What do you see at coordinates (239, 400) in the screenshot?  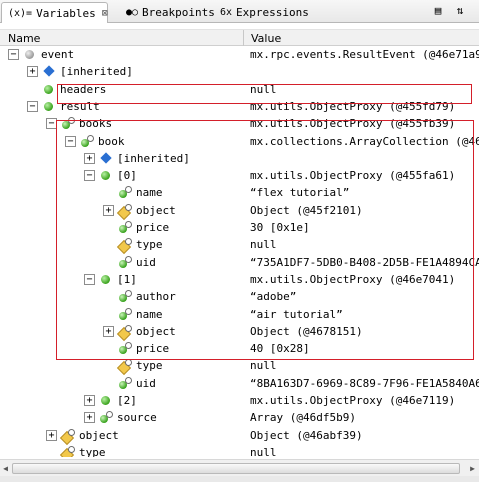 I see `tree-row: + [2] mx.utils.ObjectProxy (@46e7119)` at bounding box center [239, 400].